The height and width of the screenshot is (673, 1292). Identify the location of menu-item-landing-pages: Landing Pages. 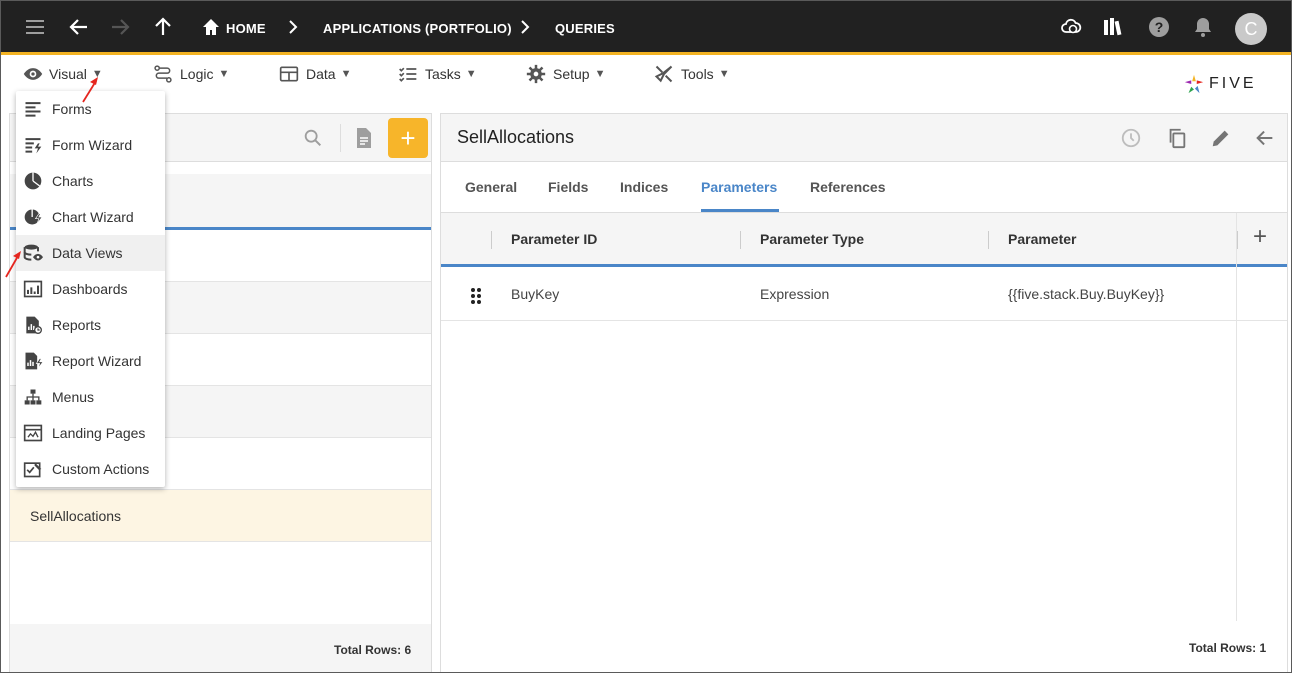
(90, 433).